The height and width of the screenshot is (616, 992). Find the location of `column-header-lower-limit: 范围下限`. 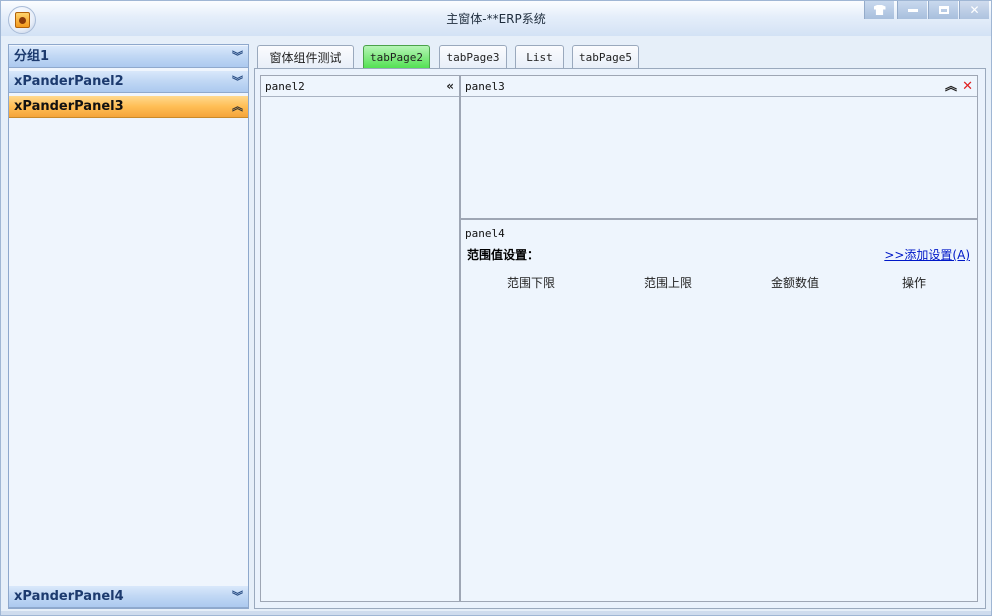

column-header-lower-limit: 范围下限 is located at coordinates (531, 283).